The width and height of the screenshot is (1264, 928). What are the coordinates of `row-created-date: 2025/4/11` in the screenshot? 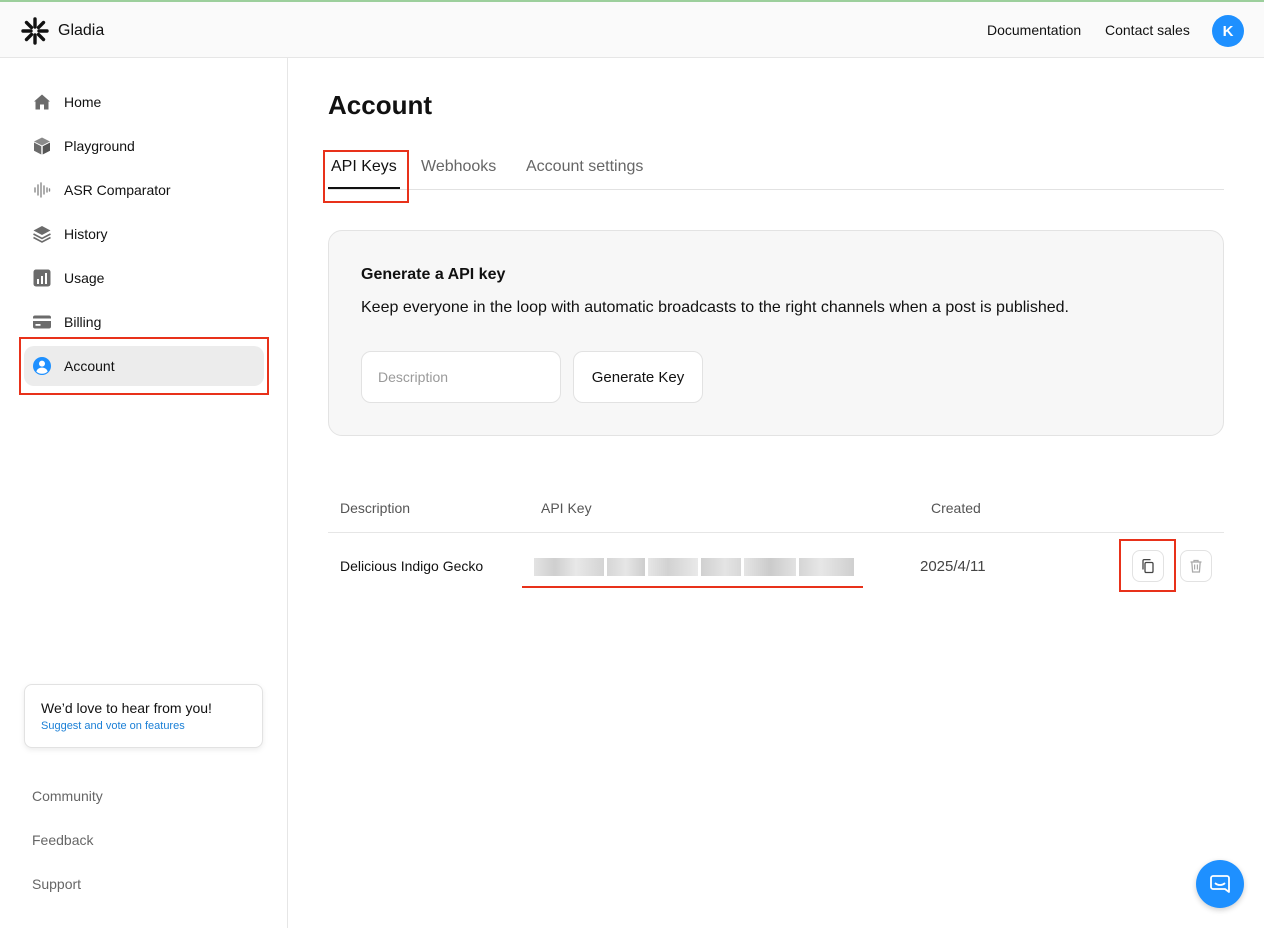 It's located at (953, 566).